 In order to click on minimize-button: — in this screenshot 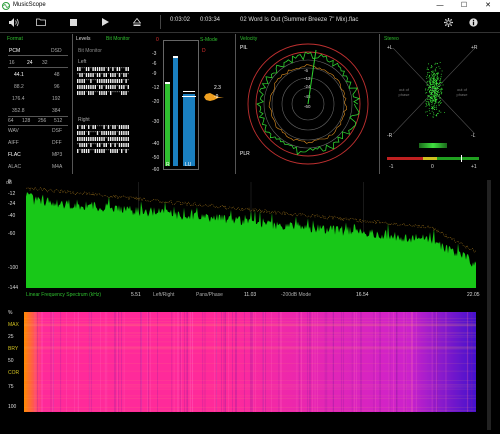, I will do `click(440, 6)`.